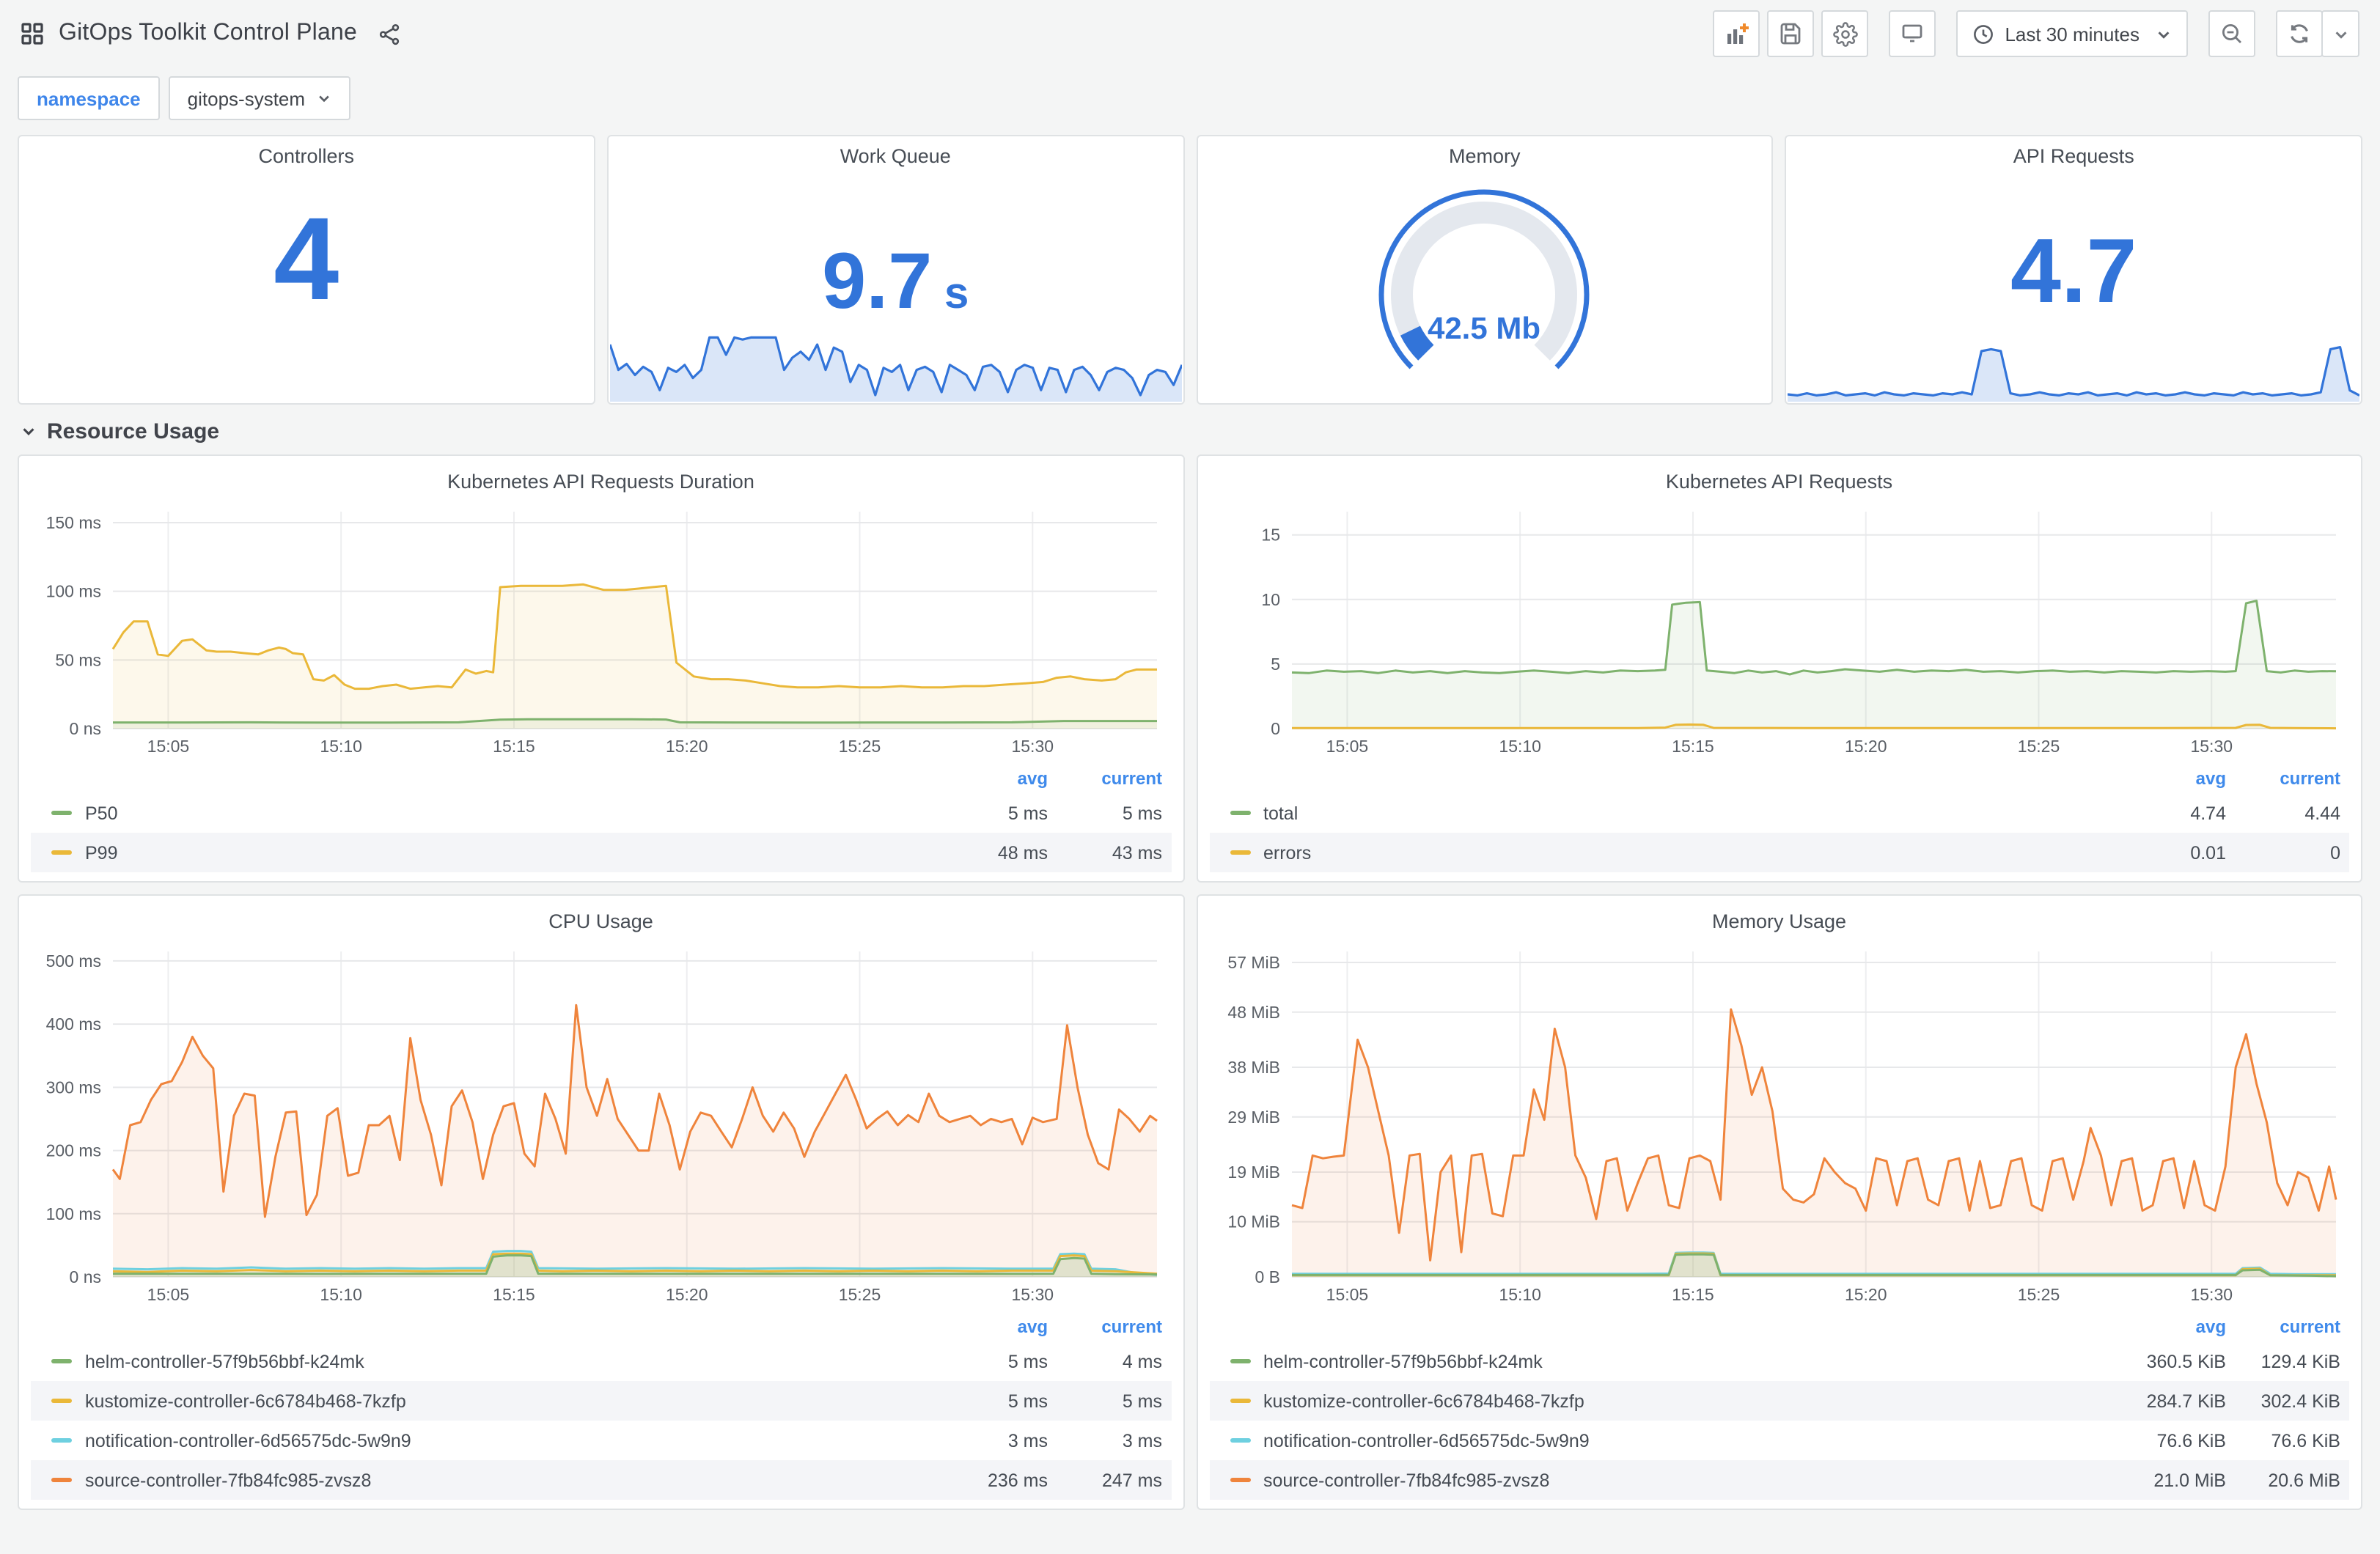  I want to click on share-icon, so click(389, 34).